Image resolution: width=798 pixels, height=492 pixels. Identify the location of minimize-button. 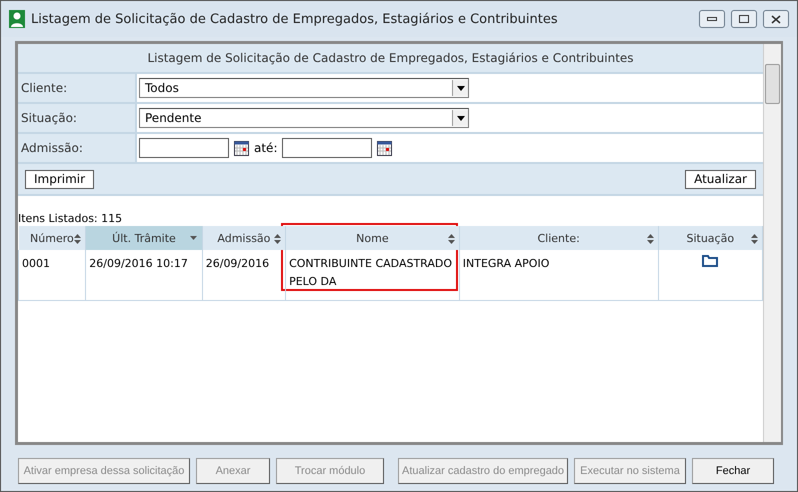
(712, 19).